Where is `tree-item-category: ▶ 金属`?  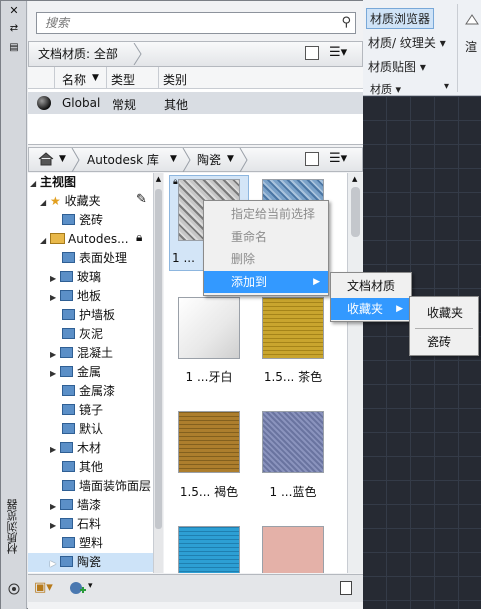 tree-item-category: ▶ 金属 is located at coordinates (75, 372).